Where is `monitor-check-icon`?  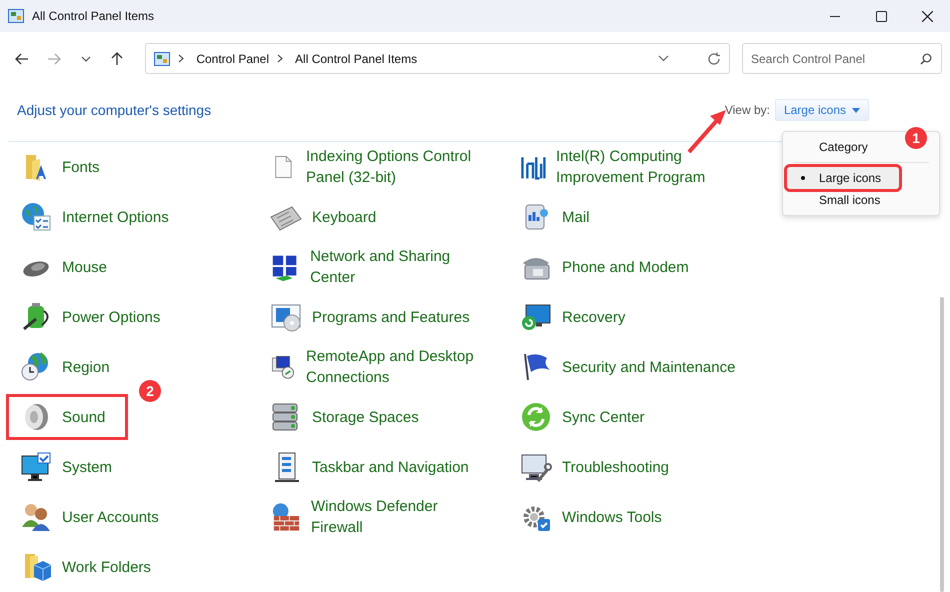 monitor-check-icon is located at coordinates (36, 467).